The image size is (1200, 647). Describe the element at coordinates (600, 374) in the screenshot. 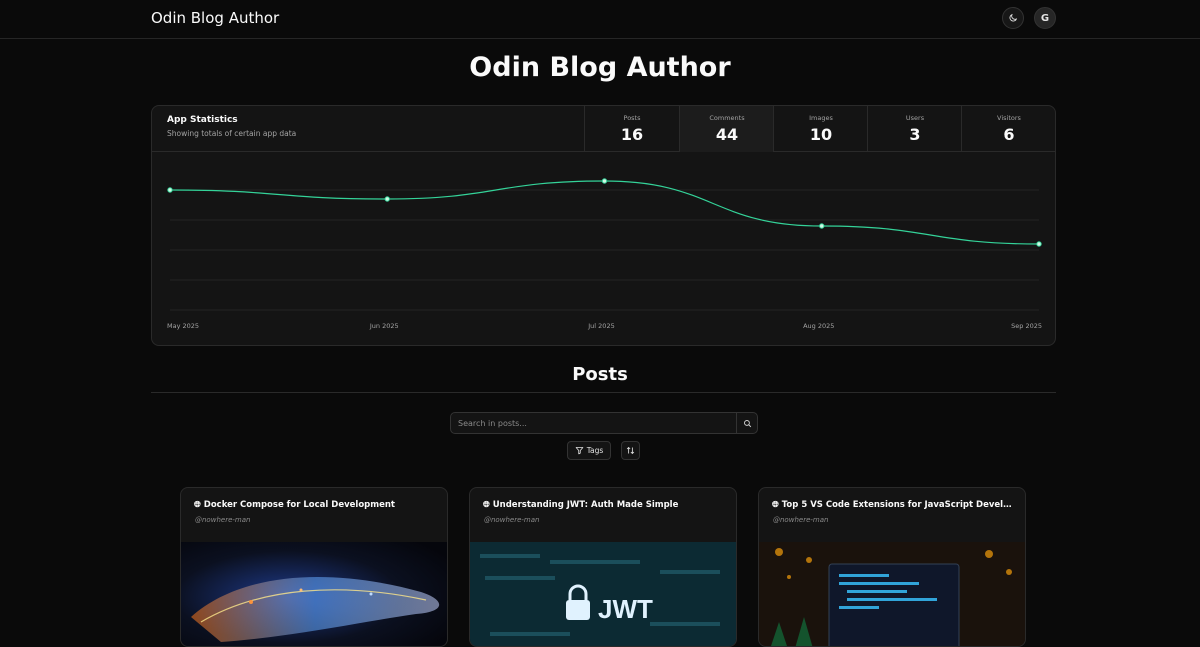

I see `posts-heading: Posts` at that location.